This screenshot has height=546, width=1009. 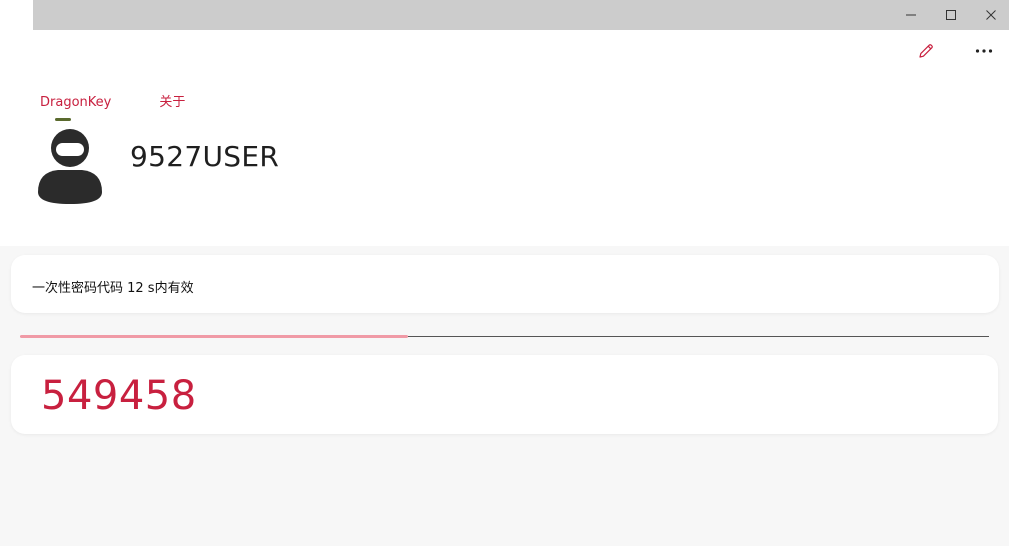 What do you see at coordinates (505, 284) in the screenshot?
I see `otp-info-card: 一次性密码代码 12 s内有效` at bounding box center [505, 284].